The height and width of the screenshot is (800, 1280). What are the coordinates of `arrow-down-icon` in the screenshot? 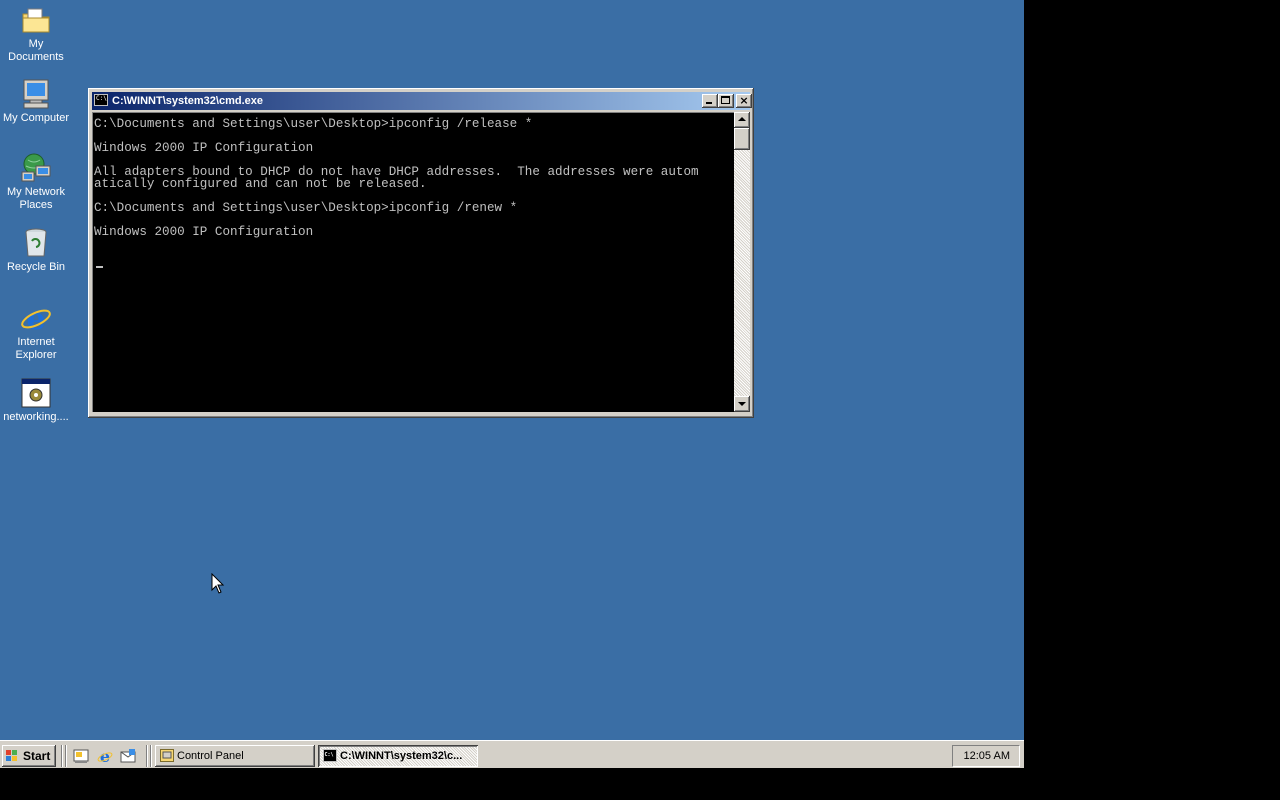 It's located at (742, 404).